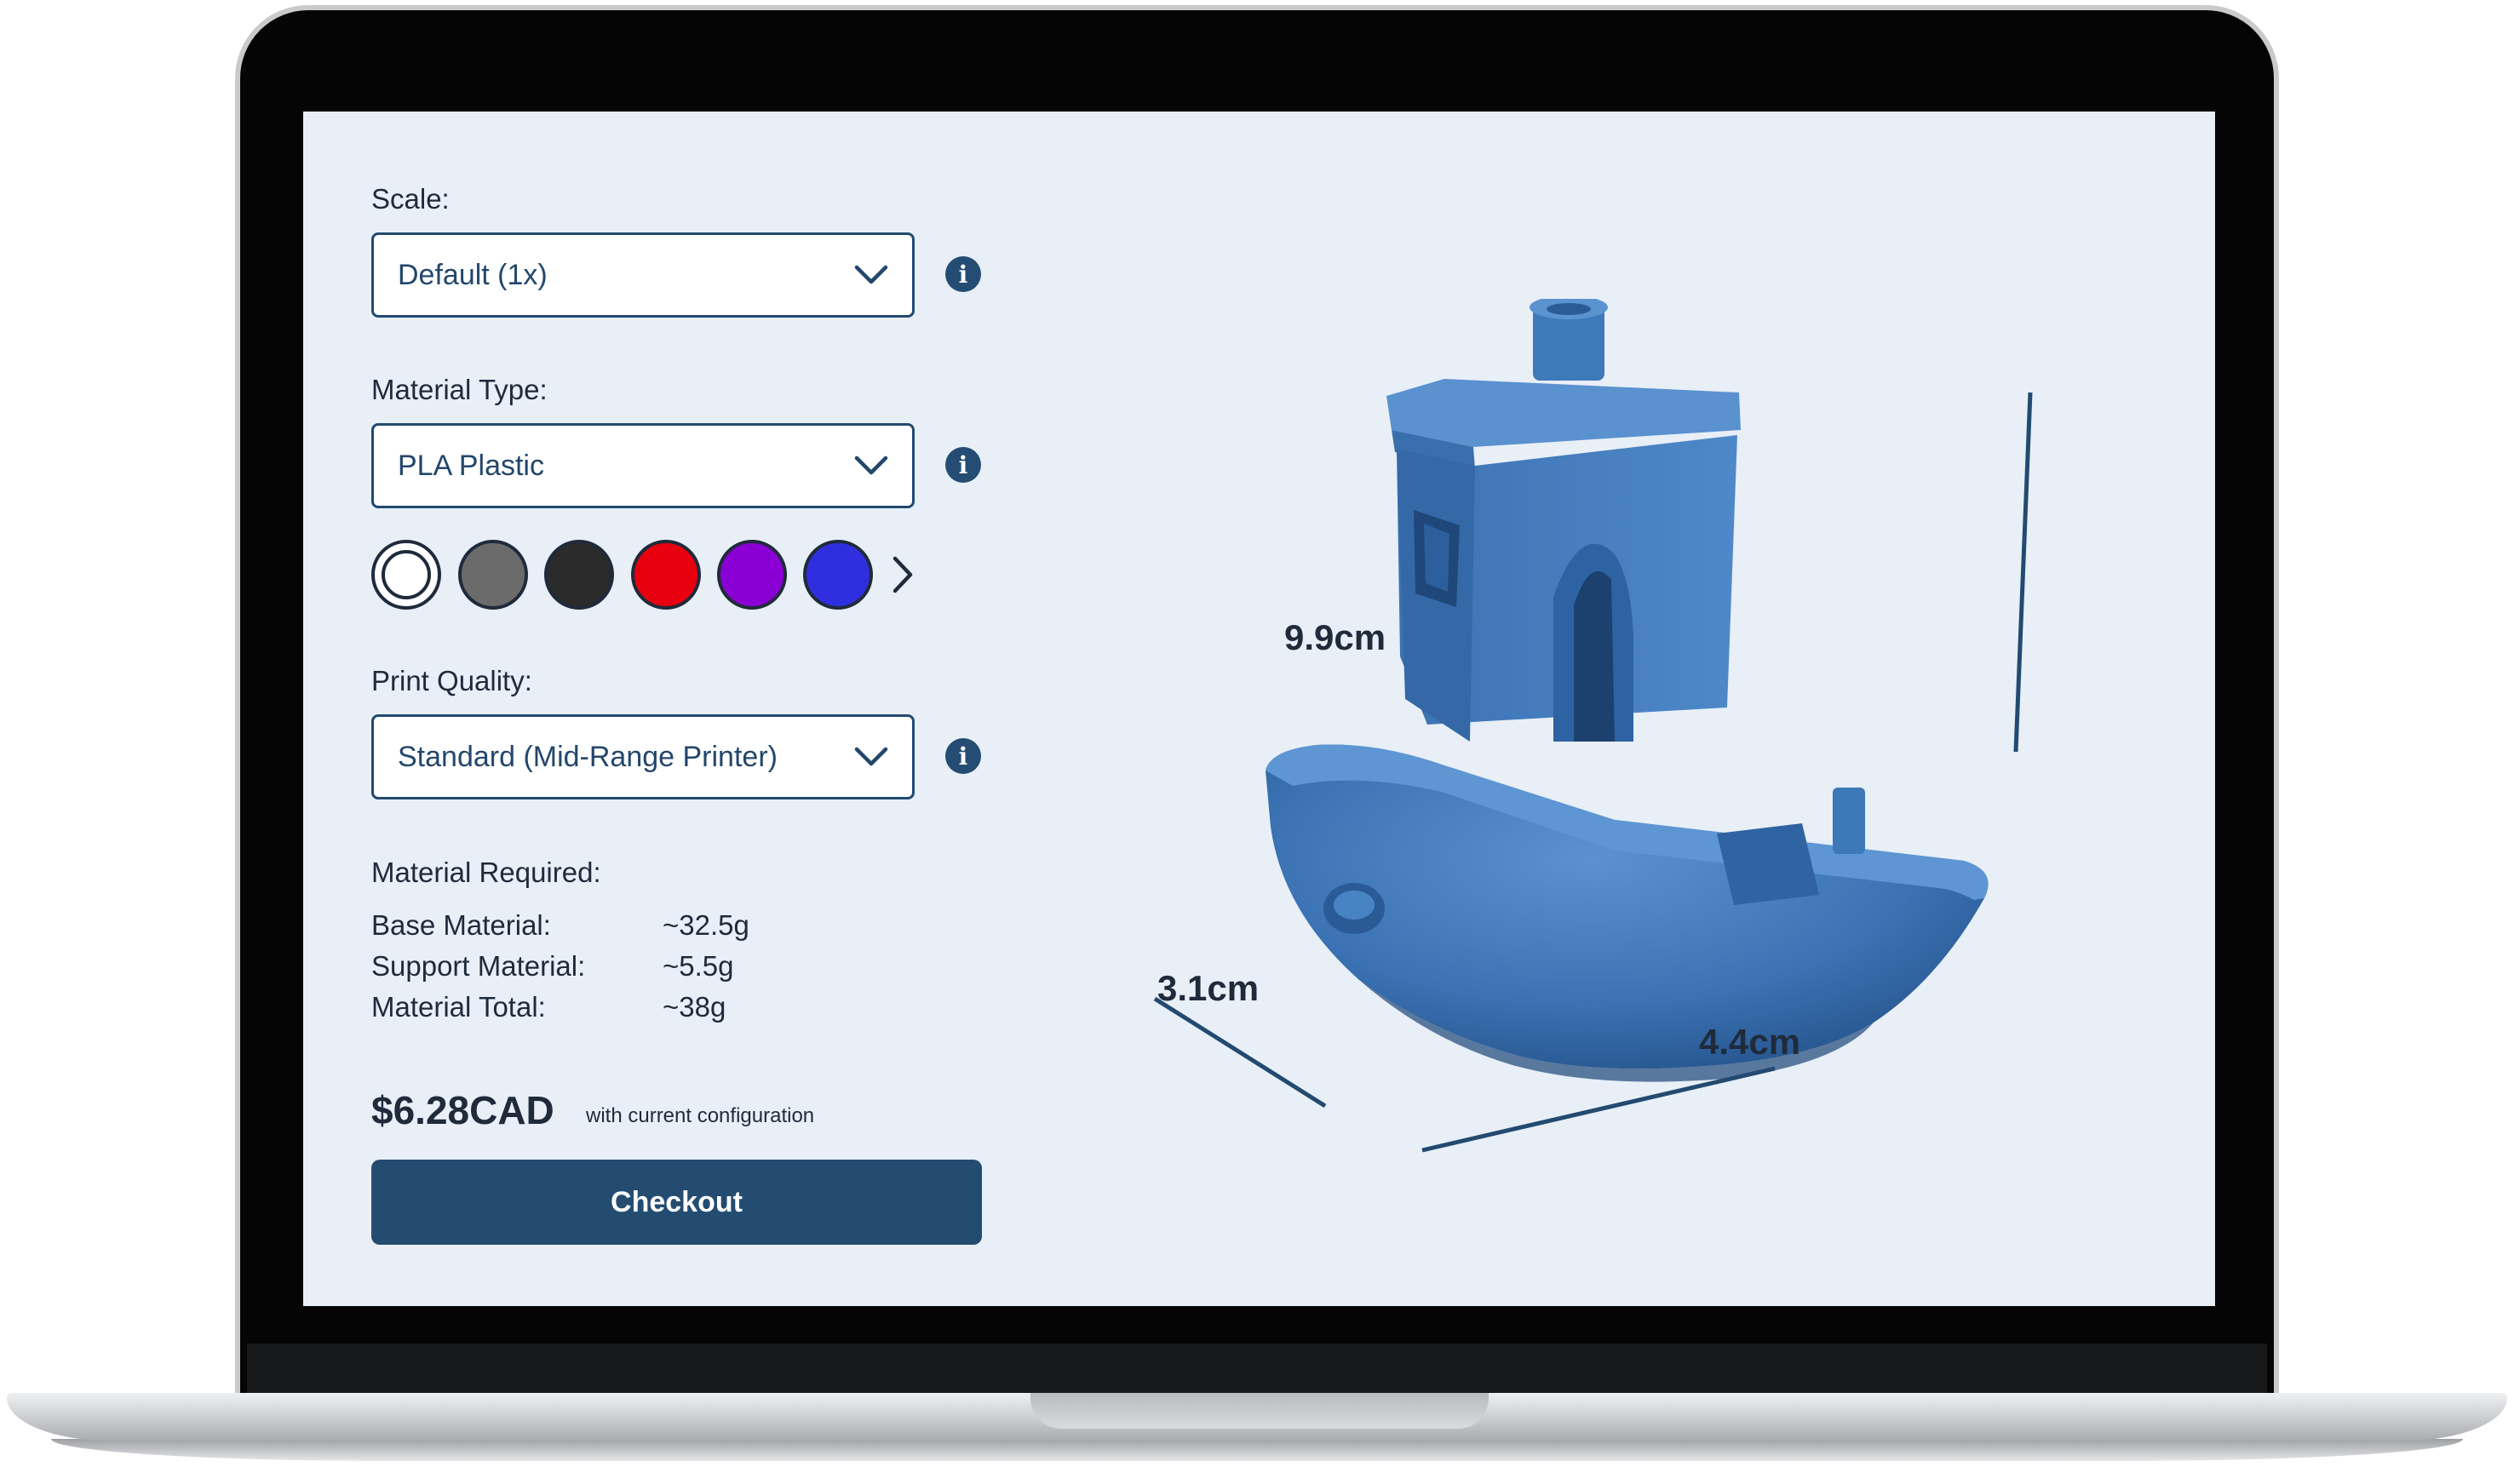 This screenshot has height=1484, width=2514. What do you see at coordinates (698, 966) in the screenshot?
I see `support-material-value: ~5.5g` at bounding box center [698, 966].